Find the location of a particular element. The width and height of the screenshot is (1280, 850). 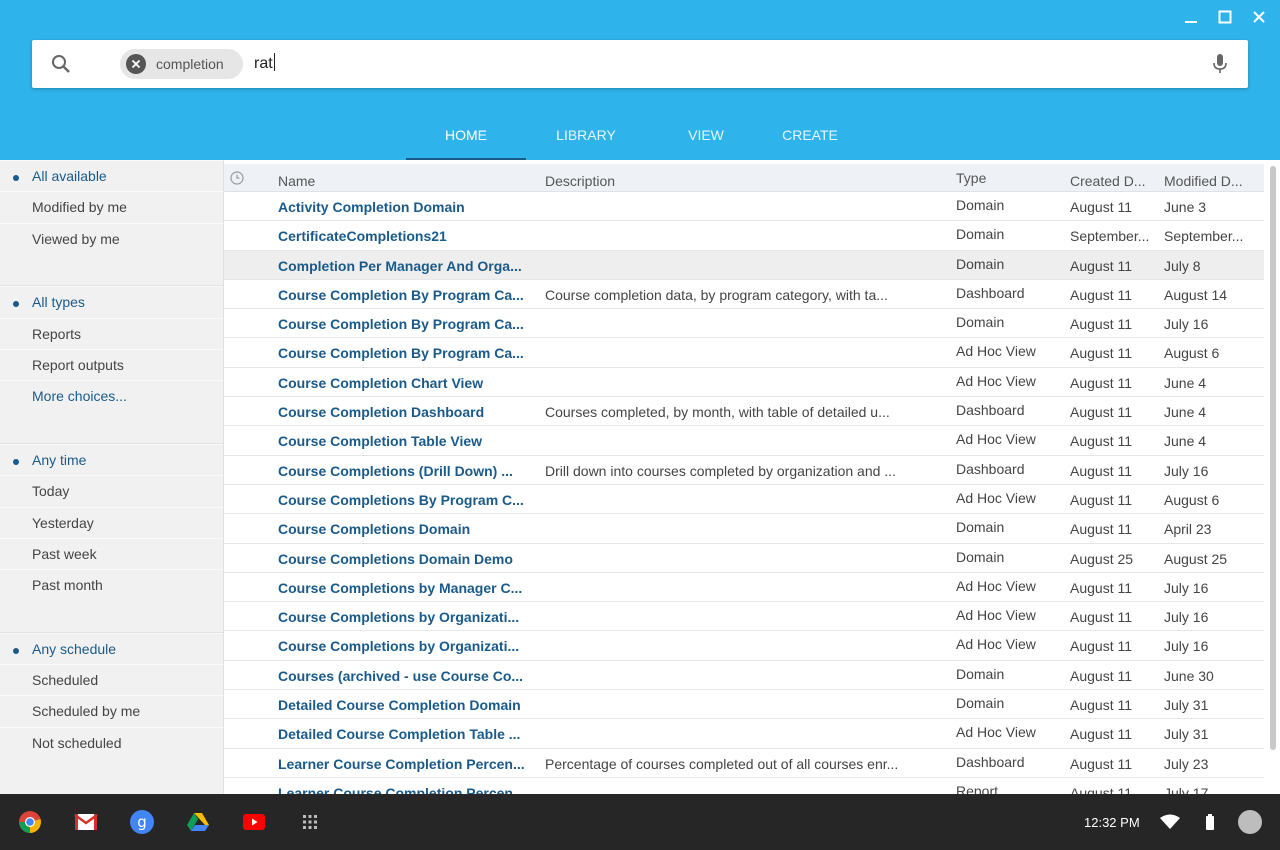

cell-name: CertificateCompletions21 is located at coordinates (406, 236).